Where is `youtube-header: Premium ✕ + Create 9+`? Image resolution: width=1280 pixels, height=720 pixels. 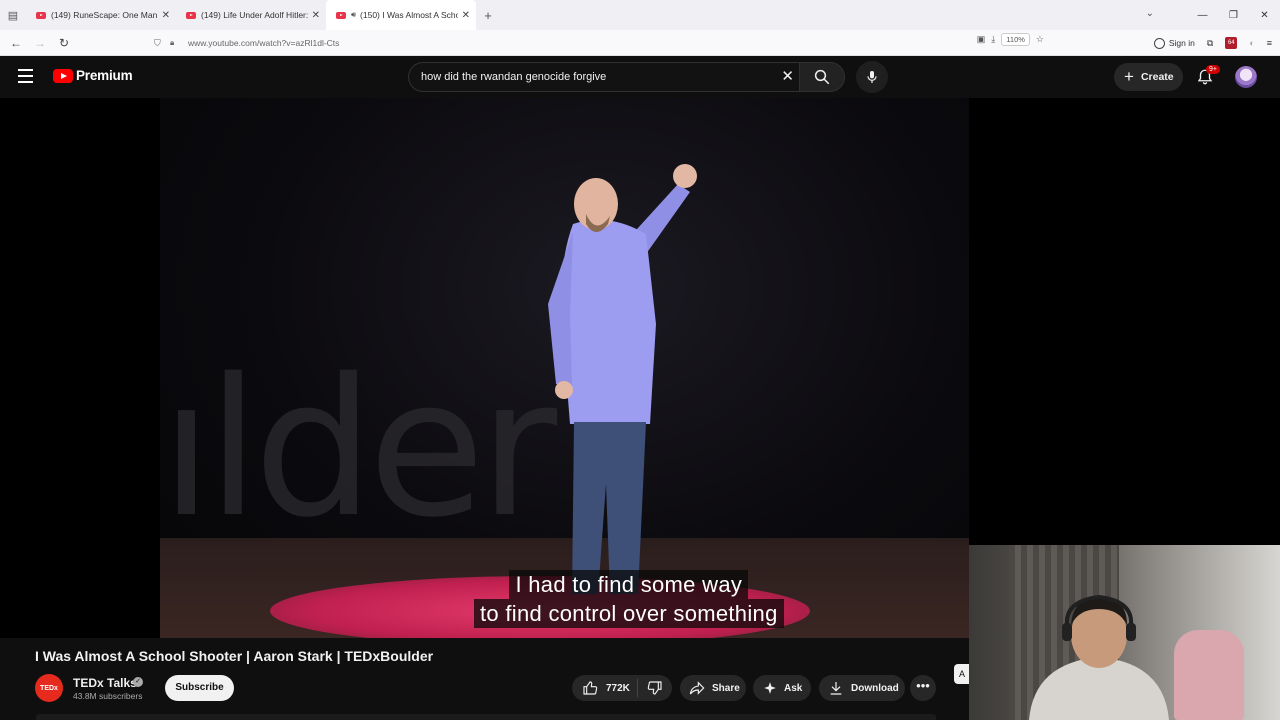 youtube-header: Premium ✕ + Create 9+ is located at coordinates (640, 77).